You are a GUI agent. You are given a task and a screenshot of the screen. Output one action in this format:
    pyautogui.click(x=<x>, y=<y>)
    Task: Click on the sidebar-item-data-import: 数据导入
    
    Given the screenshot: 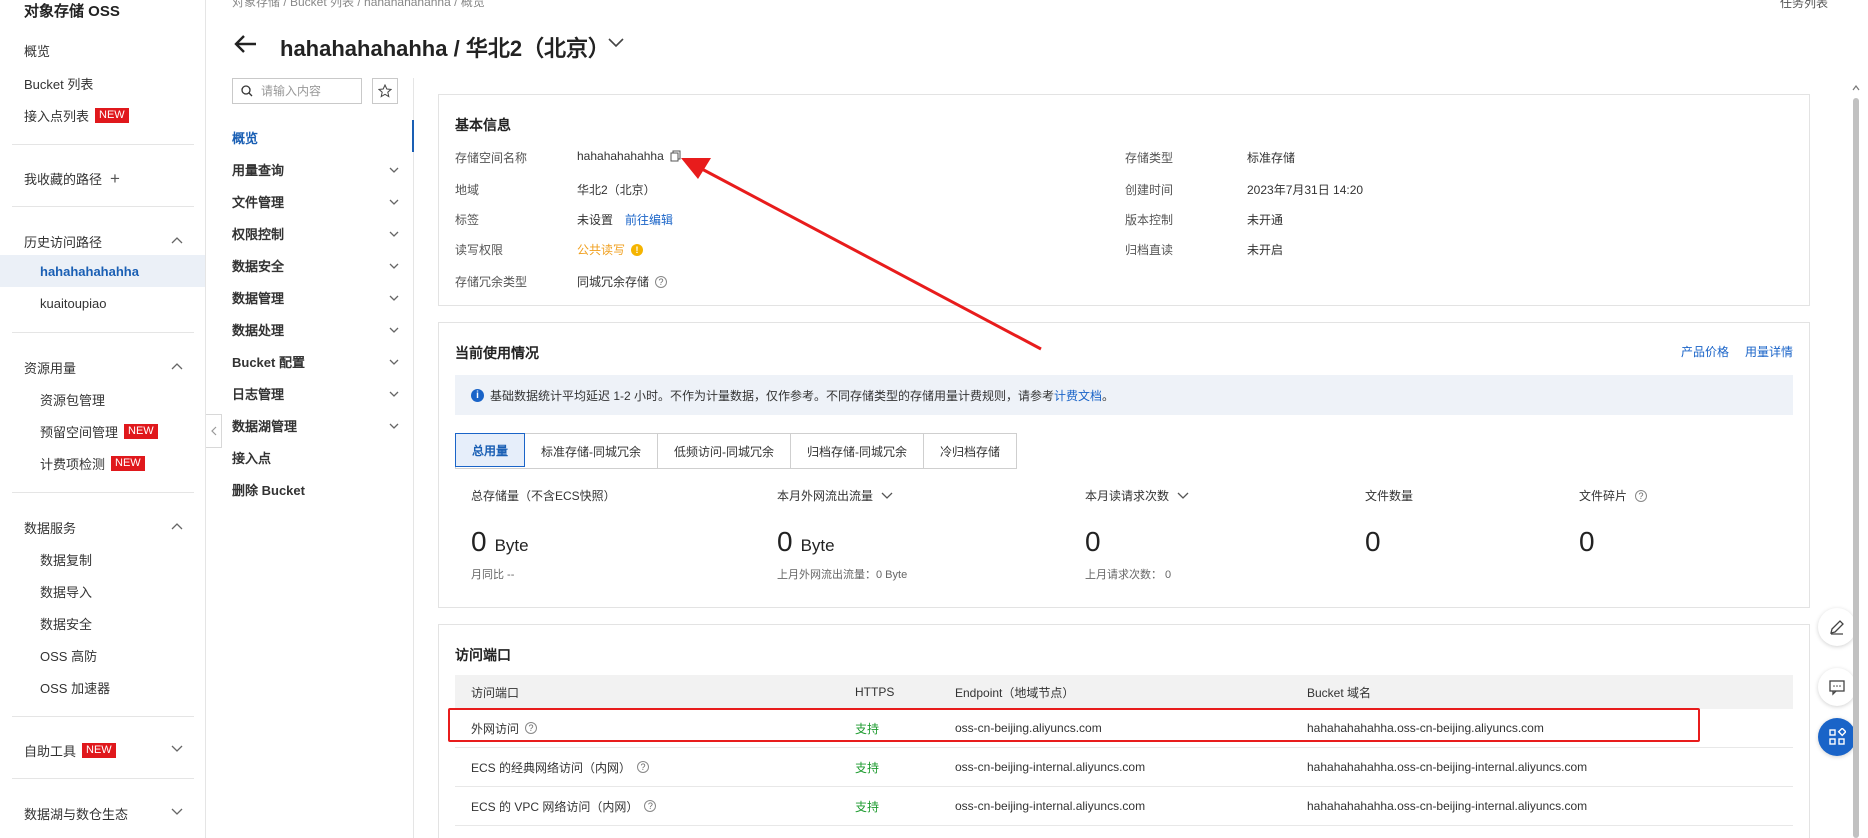 What is the action you would take?
    pyautogui.click(x=66, y=591)
    